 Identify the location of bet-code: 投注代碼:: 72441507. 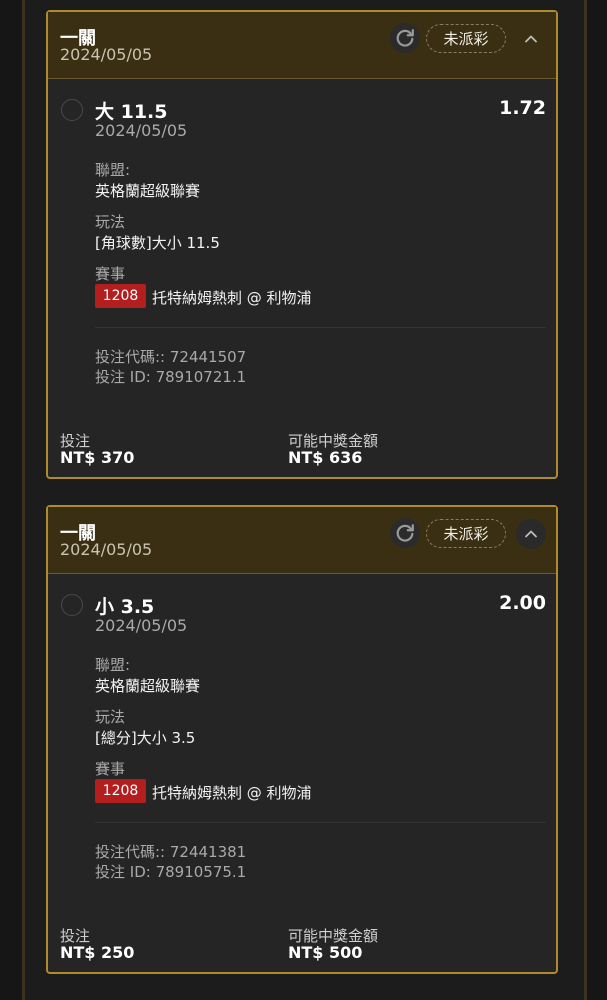
(171, 357).